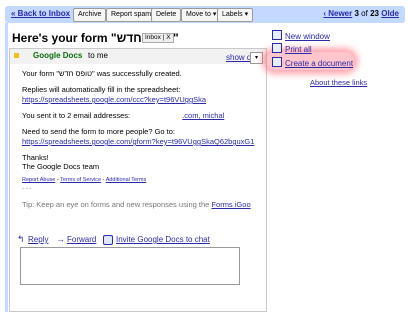 The height and width of the screenshot is (312, 408). Describe the element at coordinates (319, 63) in the screenshot. I see `create-document-link: Create a document` at that location.